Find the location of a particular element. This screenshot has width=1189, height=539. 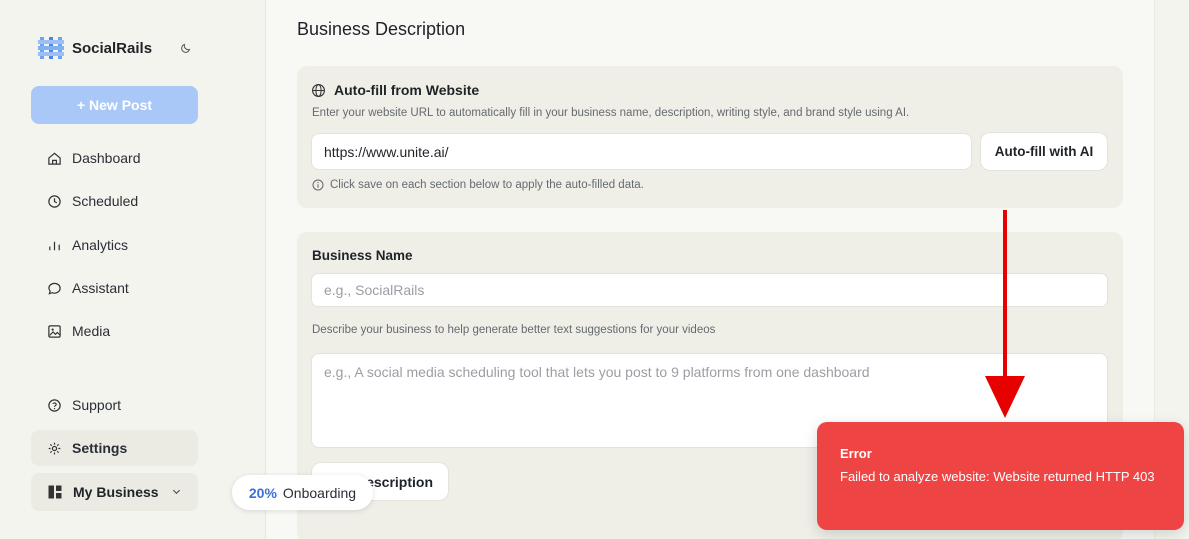

autofill-title-text: Auto-fill from Website is located at coordinates (407, 90).